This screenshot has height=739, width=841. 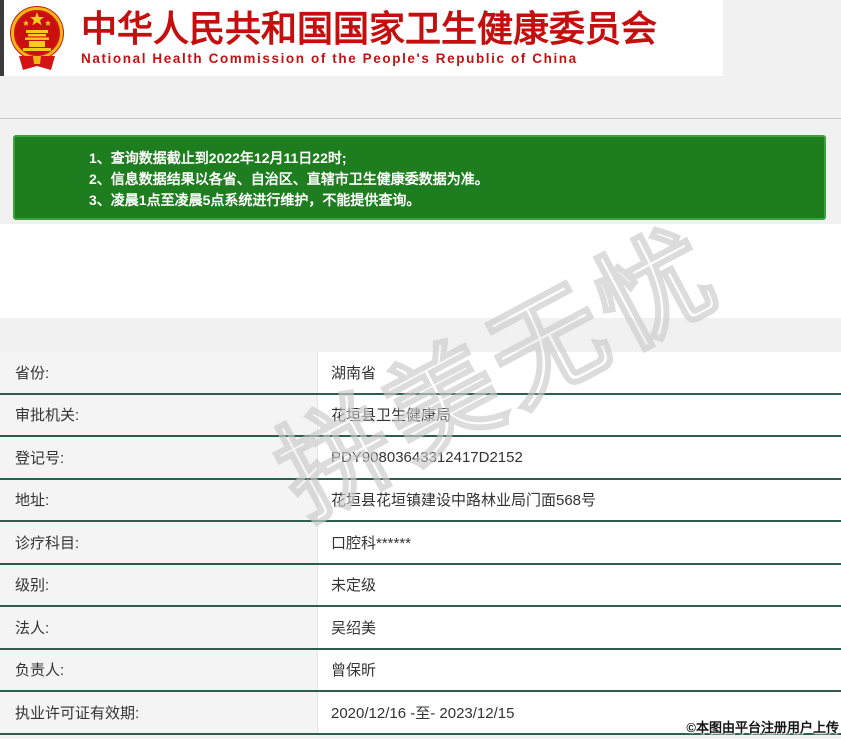 I want to click on field-value: 口腔科******, so click(x=579, y=542).